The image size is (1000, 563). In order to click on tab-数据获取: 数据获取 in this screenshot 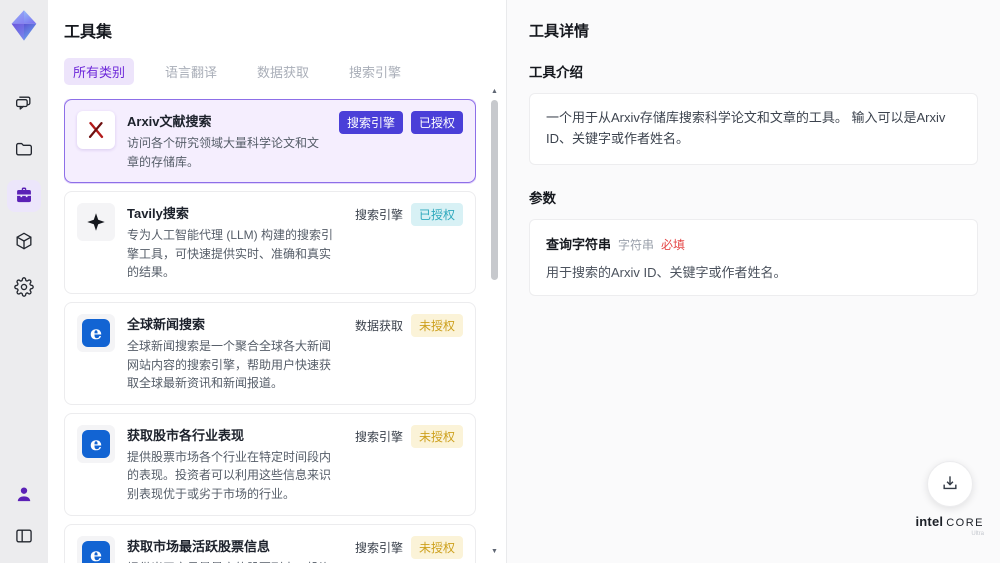, I will do `click(283, 71)`.